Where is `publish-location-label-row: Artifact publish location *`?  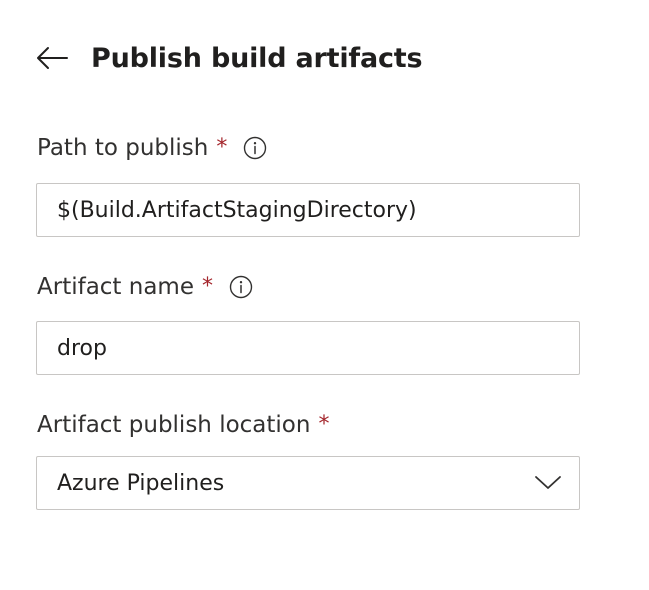
publish-location-label-row: Artifact publish location * is located at coordinates (183, 425).